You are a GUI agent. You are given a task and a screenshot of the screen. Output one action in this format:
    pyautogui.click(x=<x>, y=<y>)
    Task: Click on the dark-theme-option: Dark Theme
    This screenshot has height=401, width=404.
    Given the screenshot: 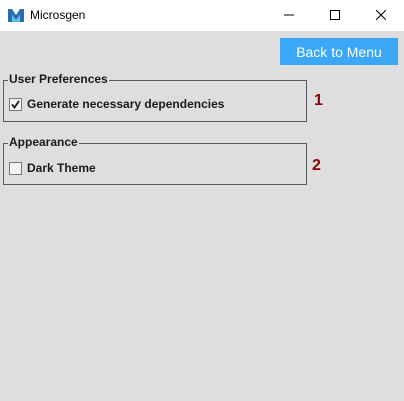 What is the action you would take?
    pyautogui.click(x=52, y=168)
    